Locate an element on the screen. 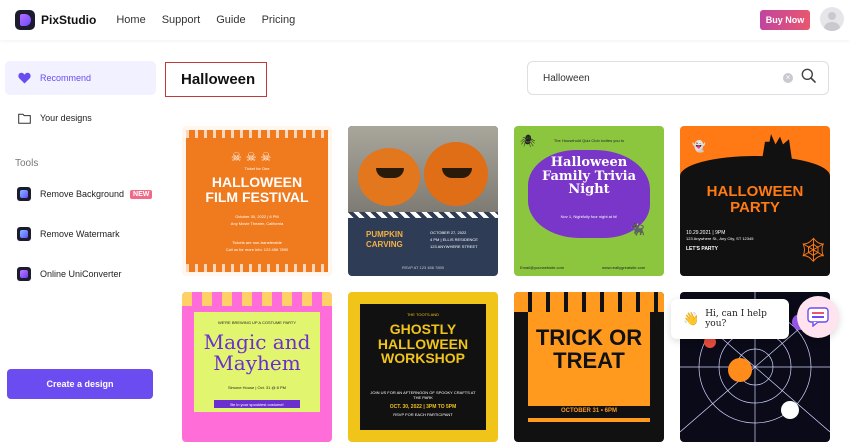 Image resolution: width=850 pixels, height=442 pixels. nav-support: Support is located at coordinates (181, 20).